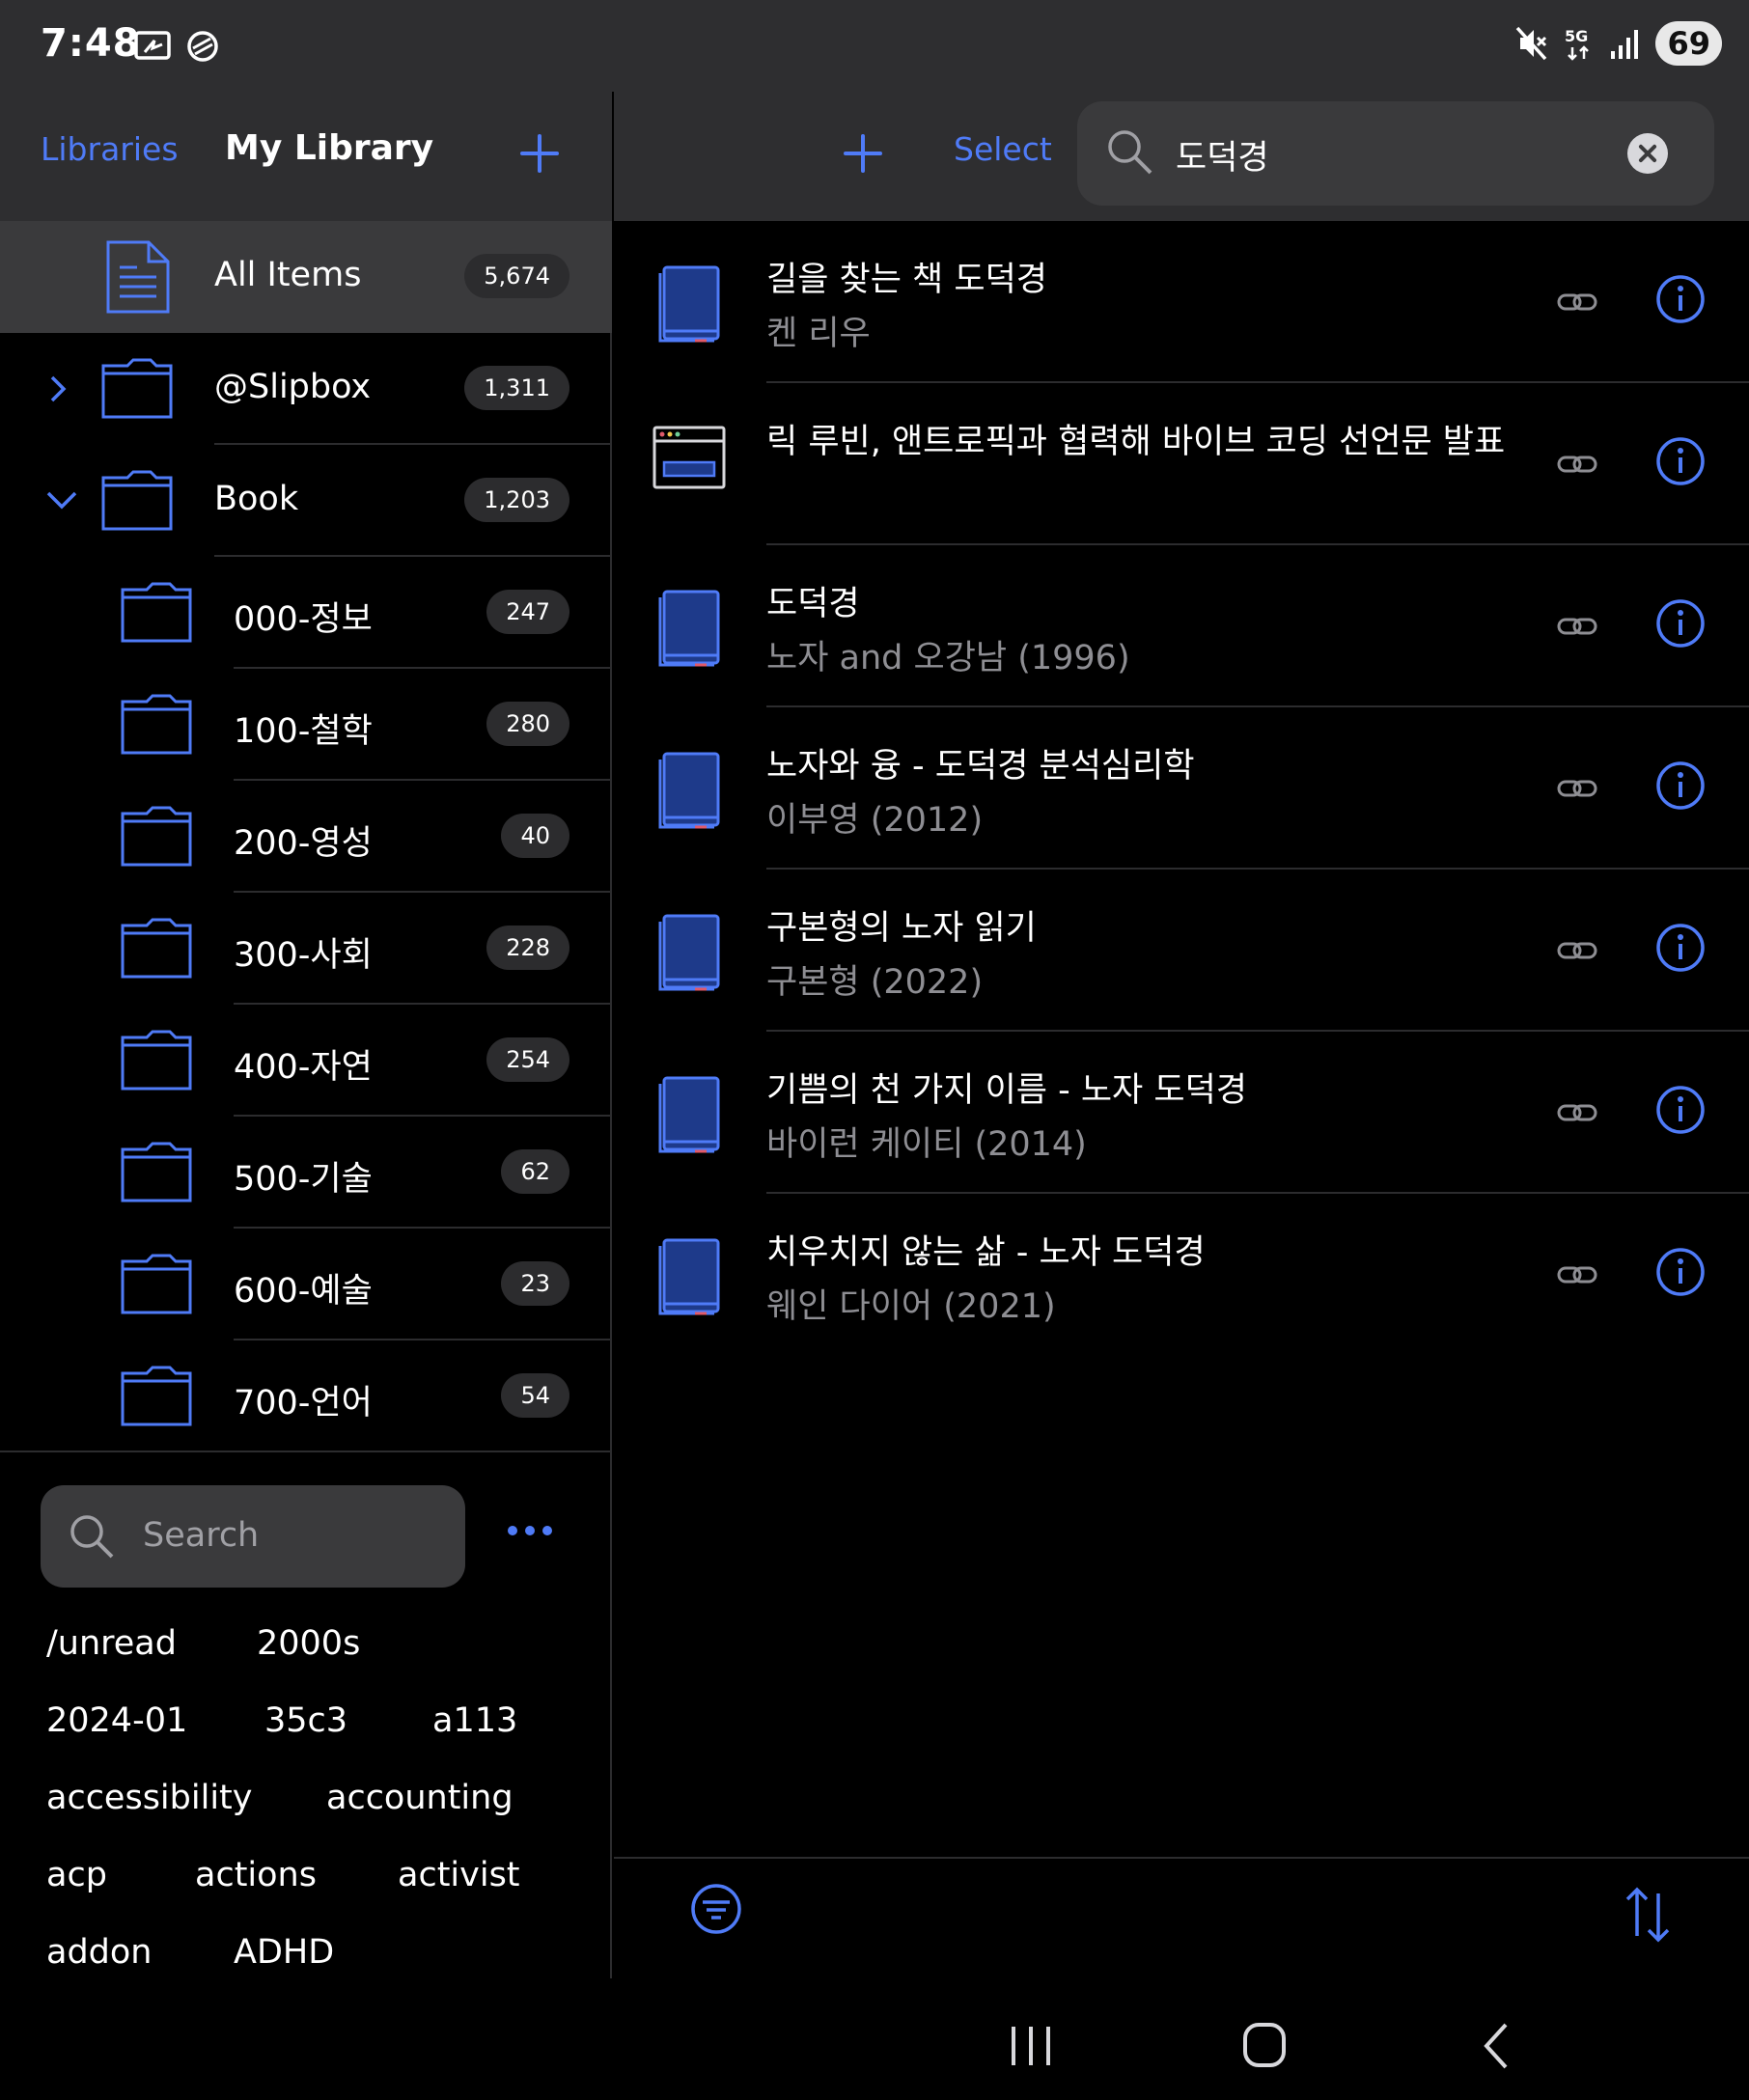 The width and height of the screenshot is (1749, 2100). What do you see at coordinates (304, 731) in the screenshot?
I see `tree-item-label: 100-철학` at bounding box center [304, 731].